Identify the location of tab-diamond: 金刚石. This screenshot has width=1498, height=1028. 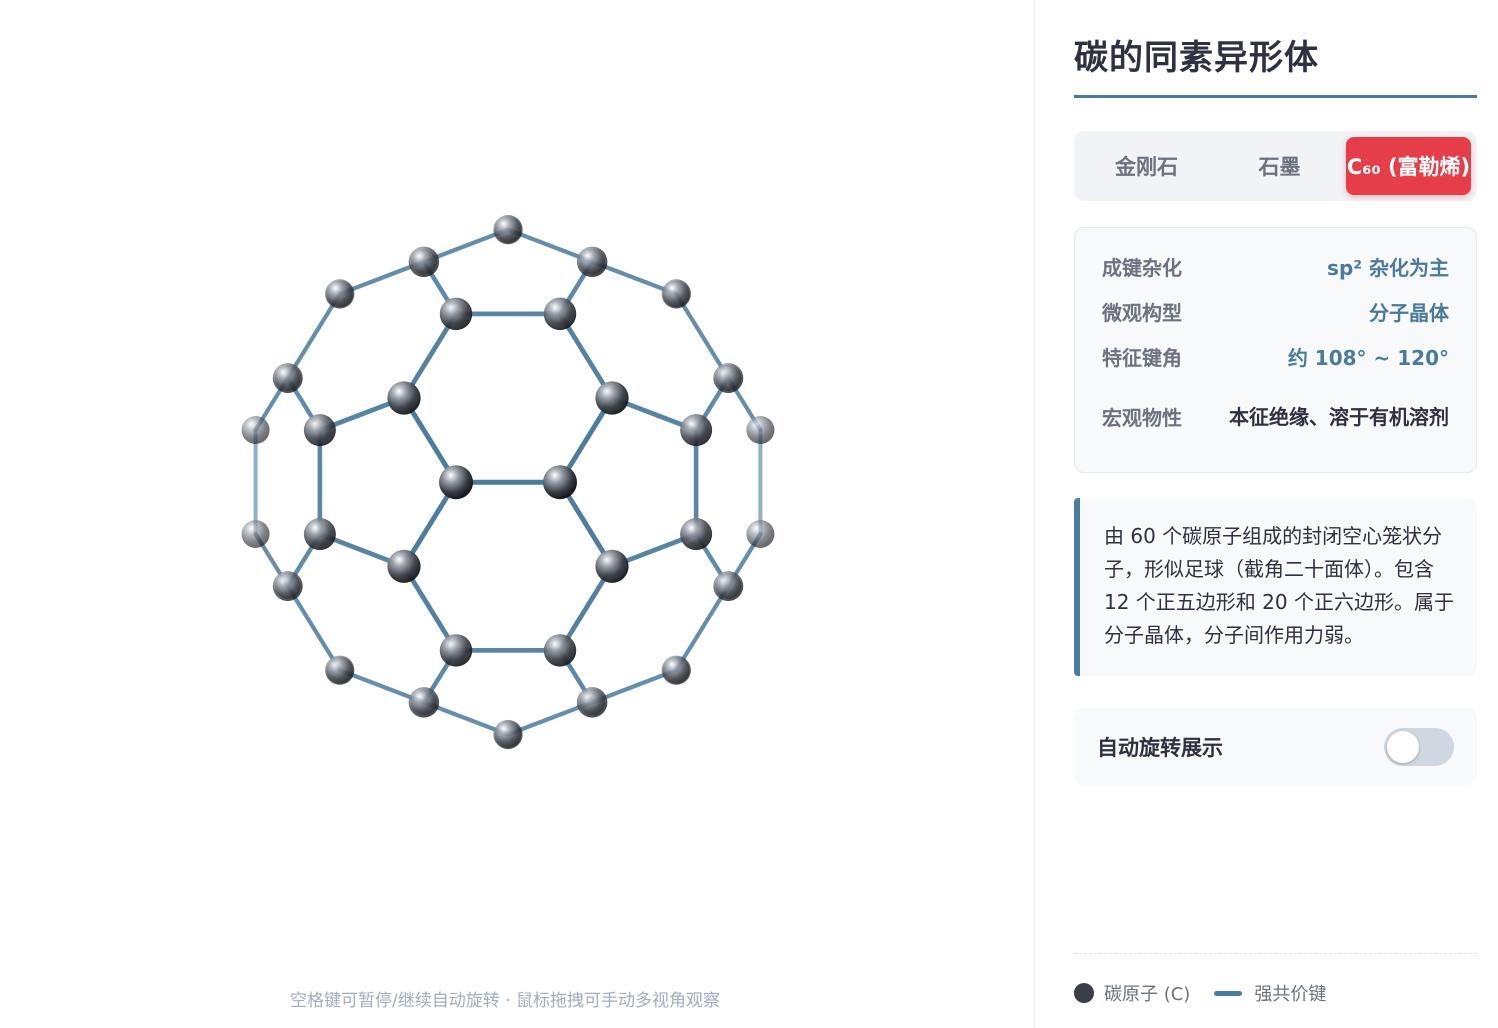
(1146, 166).